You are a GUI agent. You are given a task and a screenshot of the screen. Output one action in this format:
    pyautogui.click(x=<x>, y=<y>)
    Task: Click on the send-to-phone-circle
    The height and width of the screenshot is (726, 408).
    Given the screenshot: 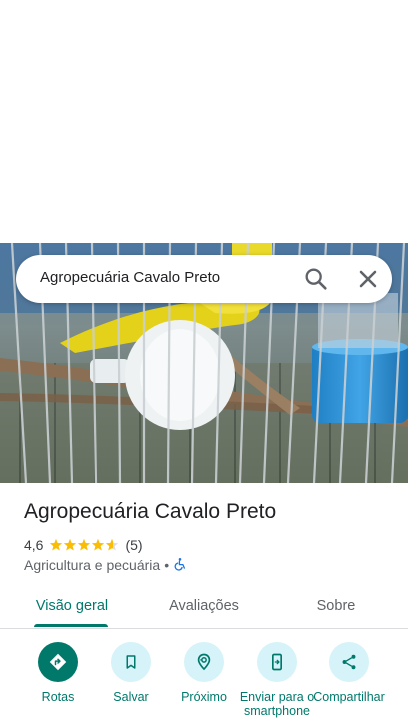 What is the action you would take?
    pyautogui.click(x=277, y=662)
    